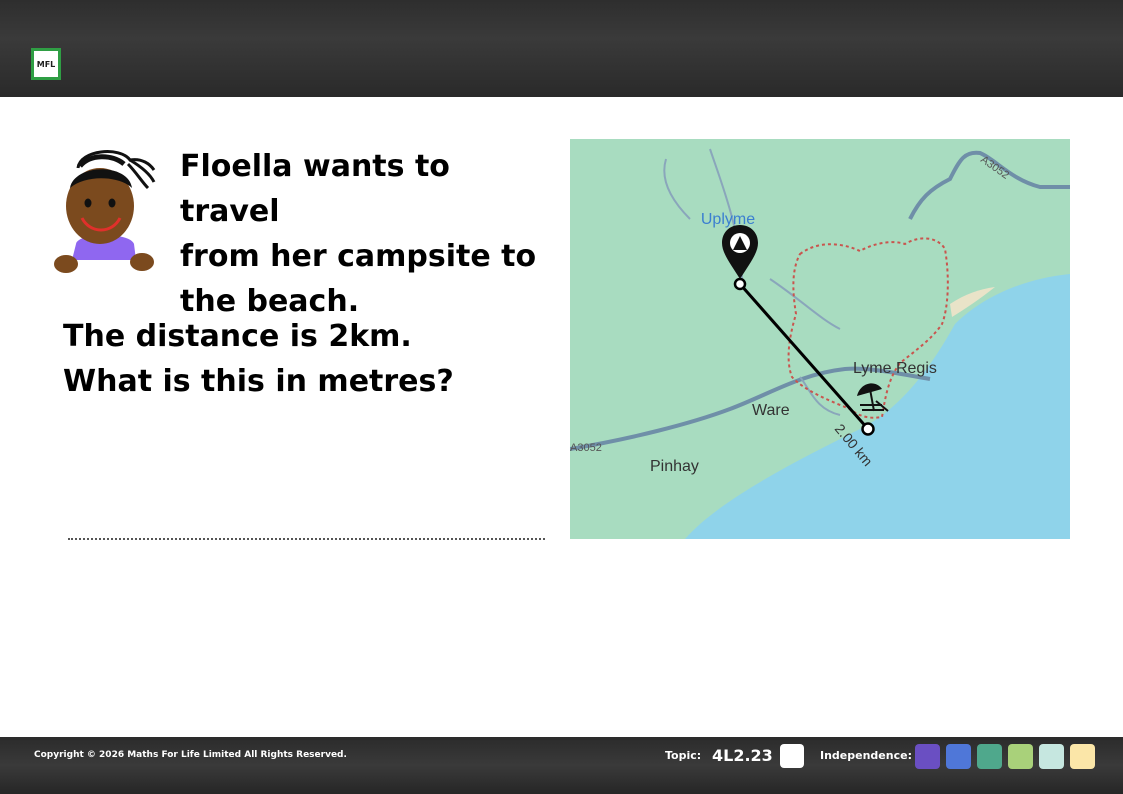 The width and height of the screenshot is (1123, 794). I want to click on logo-text: MFL, so click(46, 64).